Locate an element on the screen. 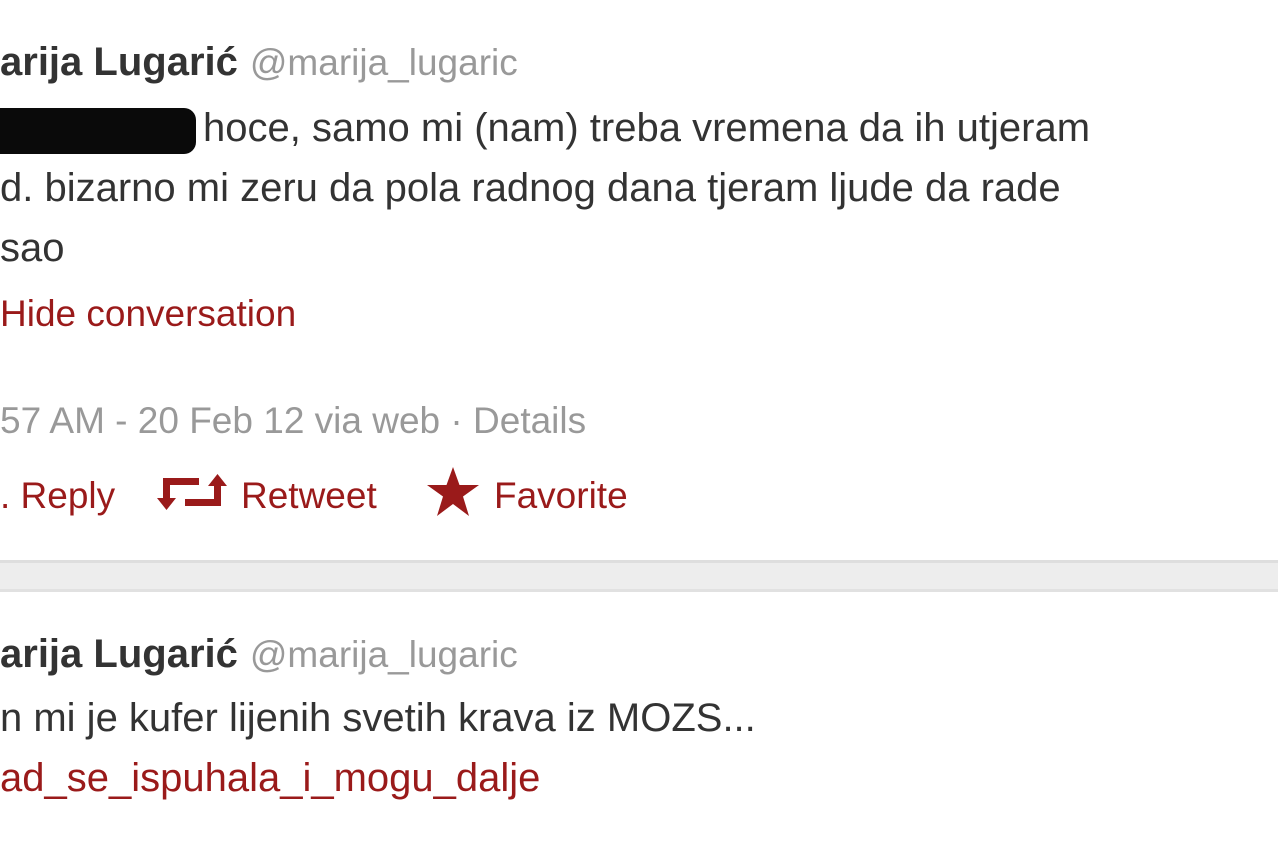 The width and height of the screenshot is (1278, 853). star-icon is located at coordinates (453, 496).